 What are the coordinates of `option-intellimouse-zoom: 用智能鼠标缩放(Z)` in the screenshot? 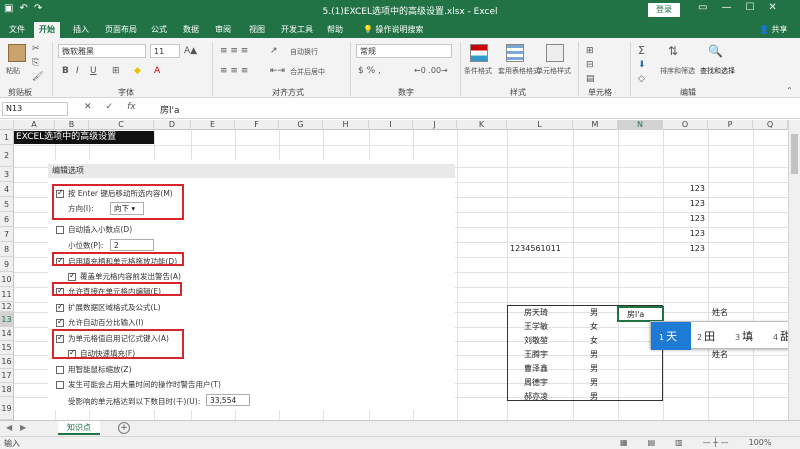 It's located at (94, 369).